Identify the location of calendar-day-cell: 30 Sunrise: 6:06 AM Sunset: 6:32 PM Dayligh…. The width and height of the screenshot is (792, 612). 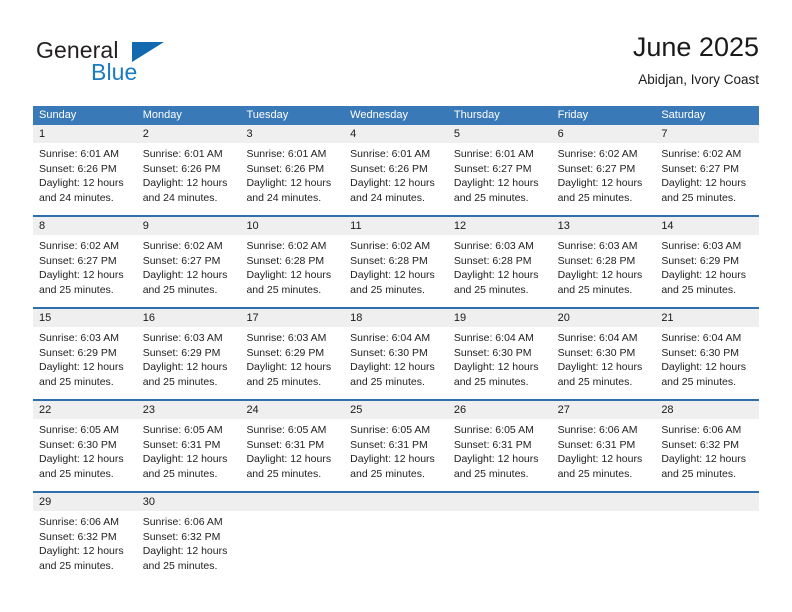
(188, 538).